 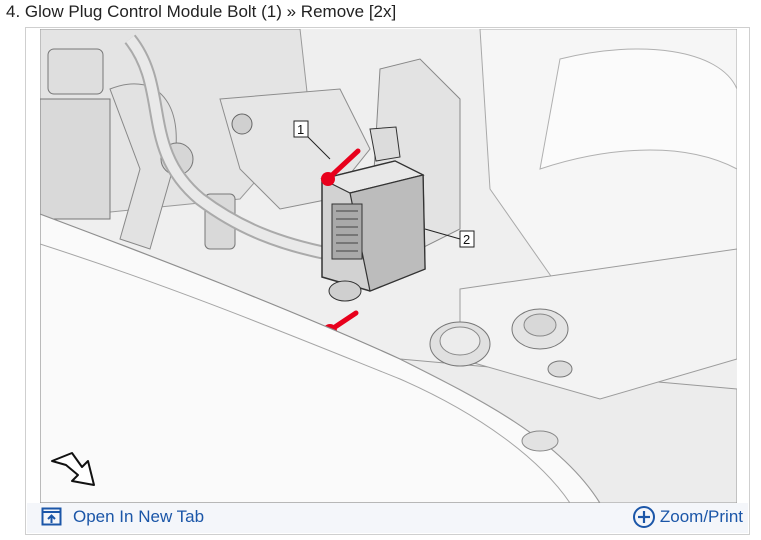 I want to click on callout-2: 2, so click(x=466, y=239).